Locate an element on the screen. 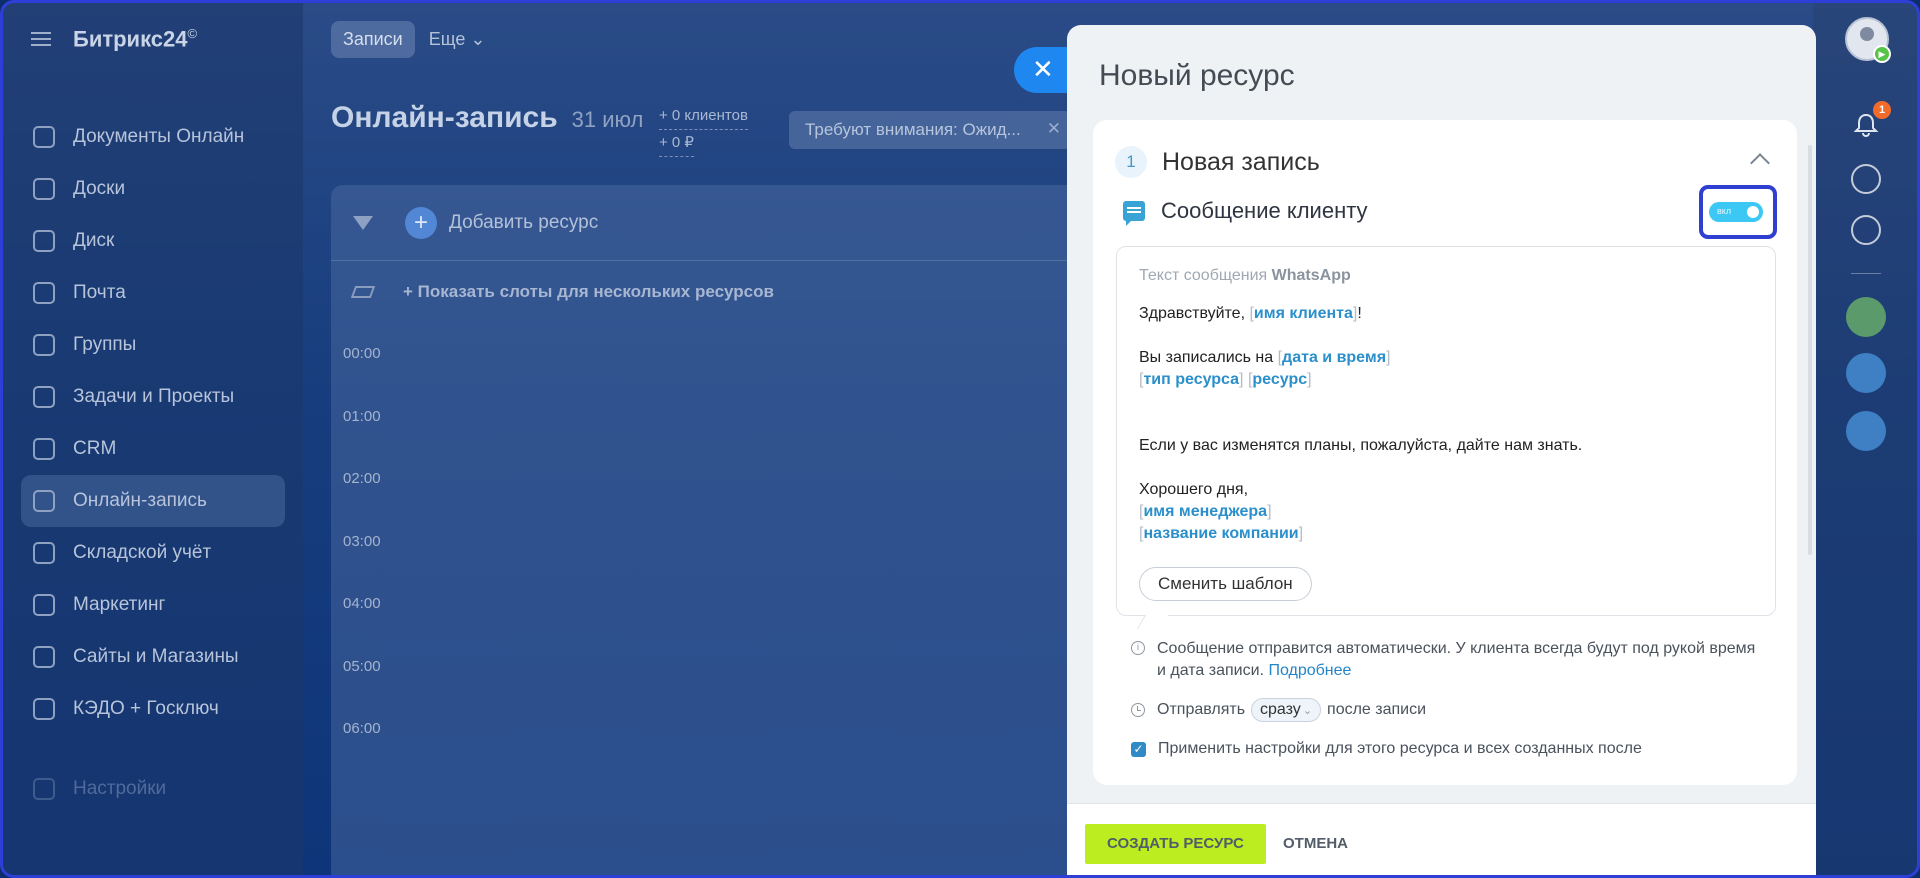 The width and height of the screenshot is (1920, 878). placeholder-resource-type: тип ресурса is located at coordinates (1191, 379).